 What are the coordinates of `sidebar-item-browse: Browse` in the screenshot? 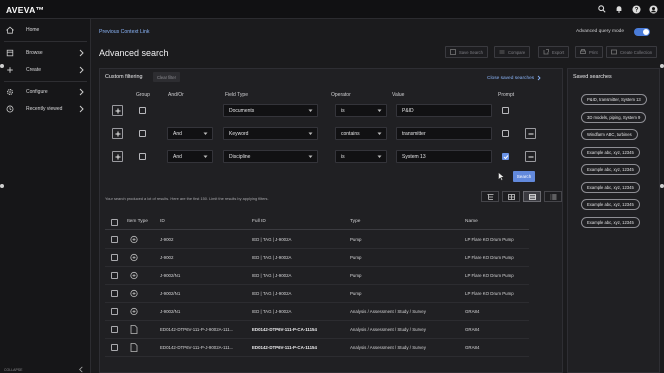 It's located at (45, 53).